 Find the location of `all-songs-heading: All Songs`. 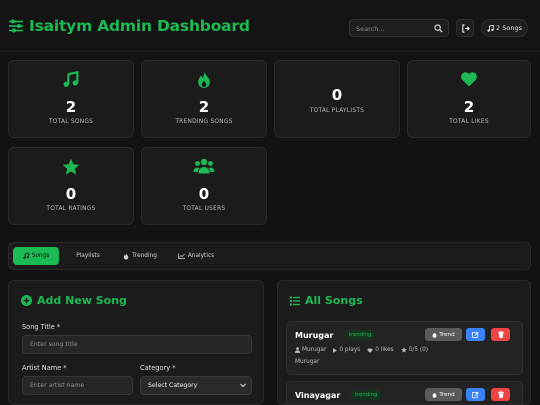

all-songs-heading: All Songs is located at coordinates (326, 300).